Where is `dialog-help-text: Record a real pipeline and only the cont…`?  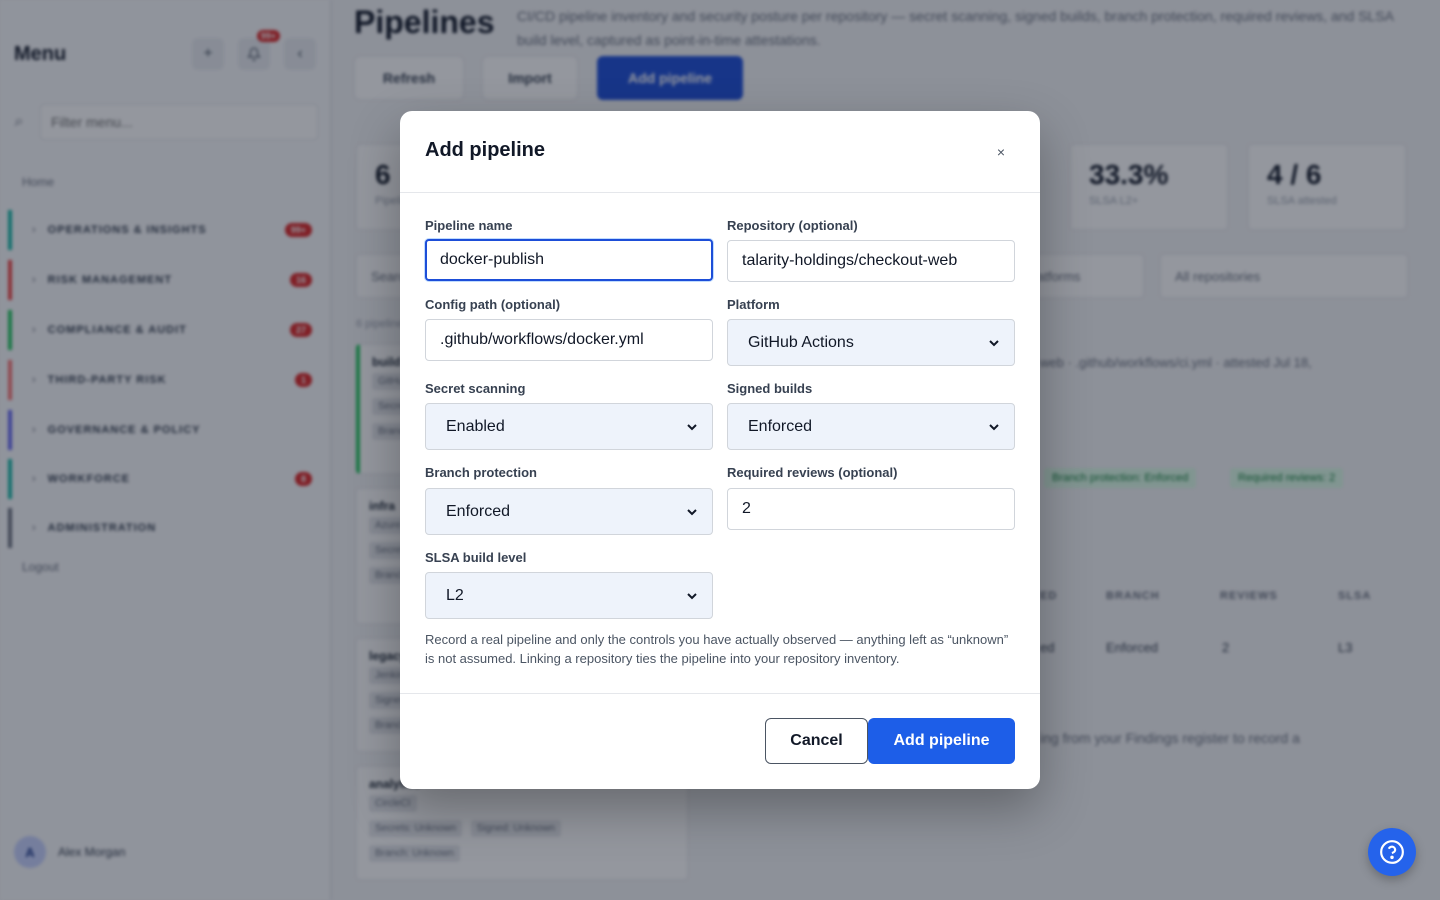 dialog-help-text: Record a real pipeline and only the cont… is located at coordinates (717, 649).